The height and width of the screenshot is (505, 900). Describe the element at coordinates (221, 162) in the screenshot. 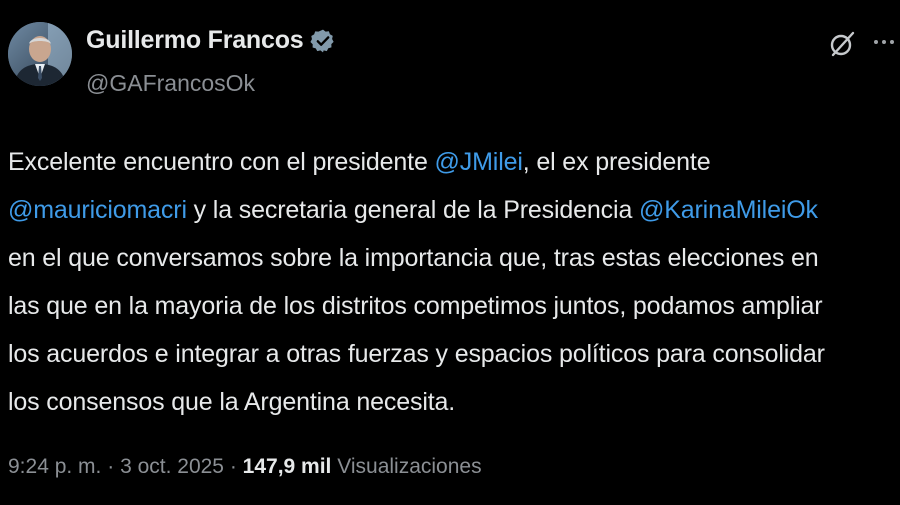

I see `tweet-text-segment: Excelente encuentro con el presidente` at that location.